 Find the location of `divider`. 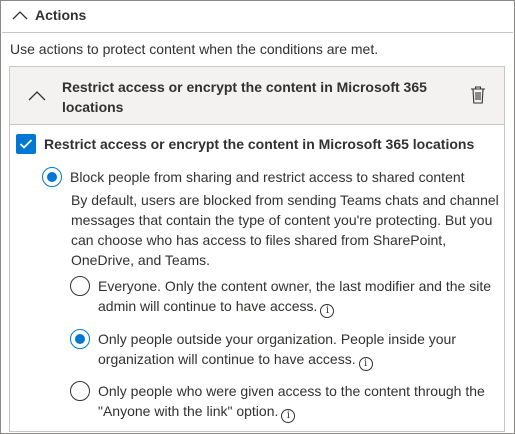

divider is located at coordinates (257, 32).